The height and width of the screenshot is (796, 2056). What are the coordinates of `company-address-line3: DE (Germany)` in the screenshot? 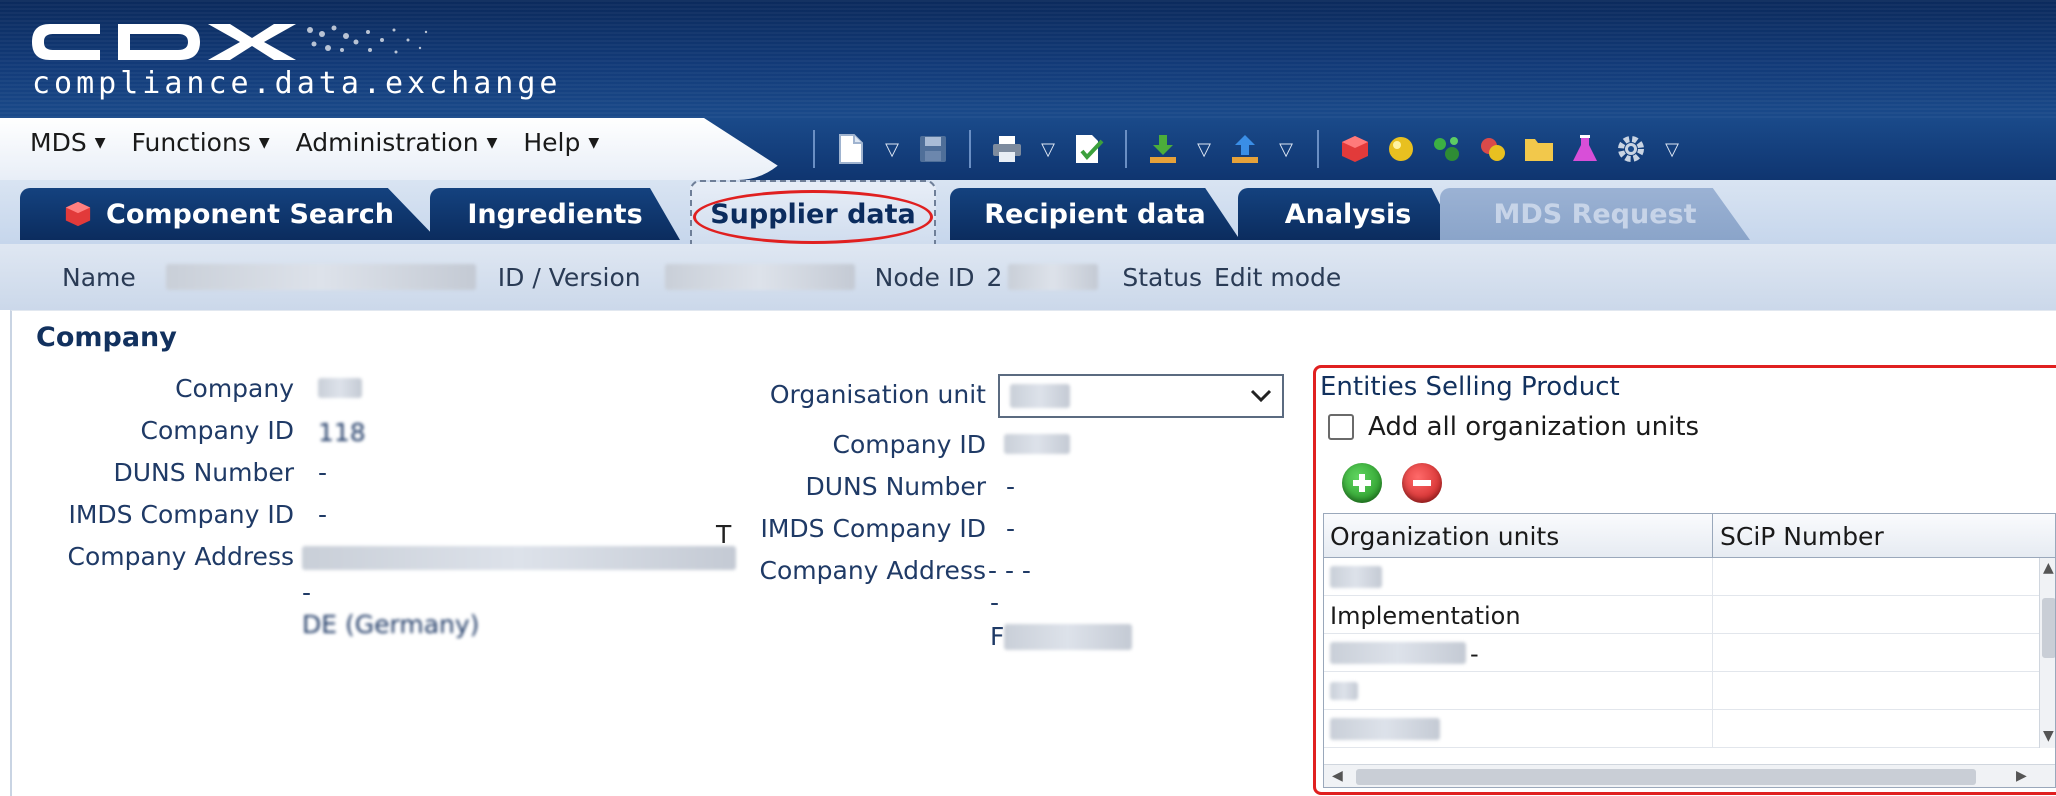 It's located at (391, 624).